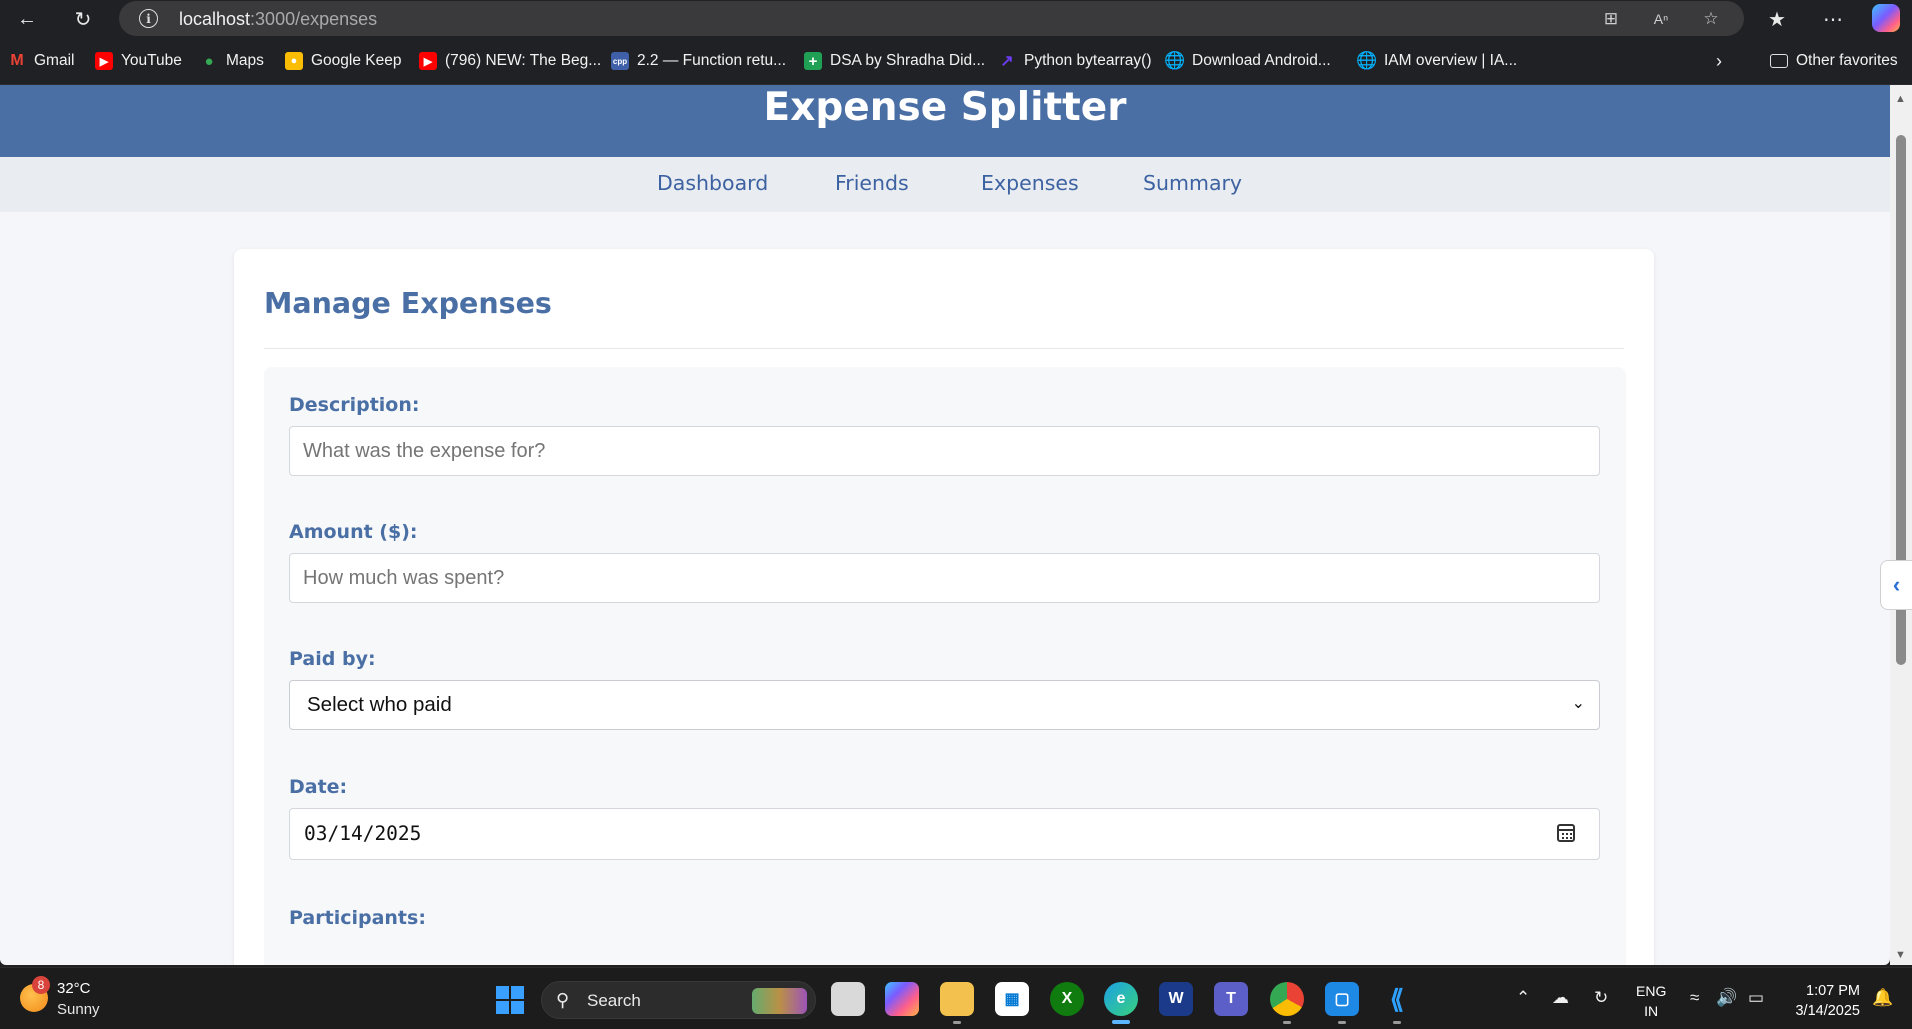  I want to click on search-highlight-image, so click(779, 1001).